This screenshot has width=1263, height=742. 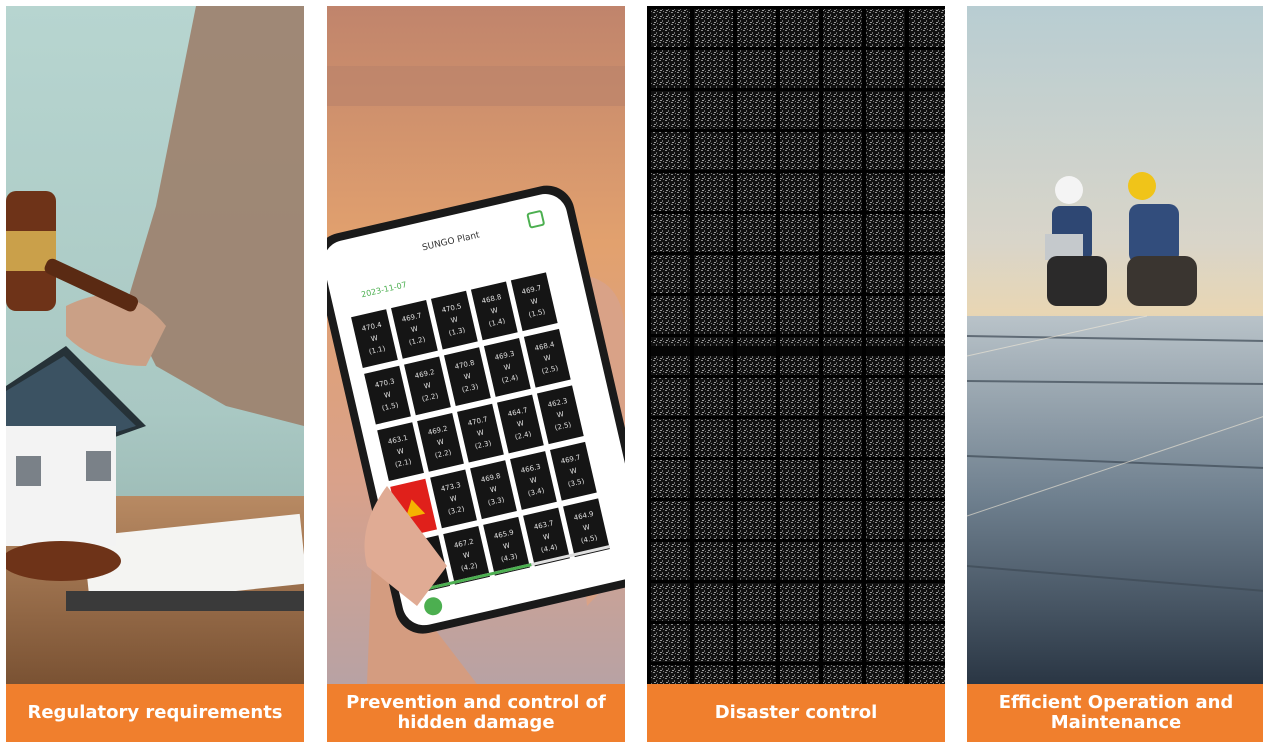 I want to click on card-caption: Prevention and control of hidden damage, so click(x=476, y=713).